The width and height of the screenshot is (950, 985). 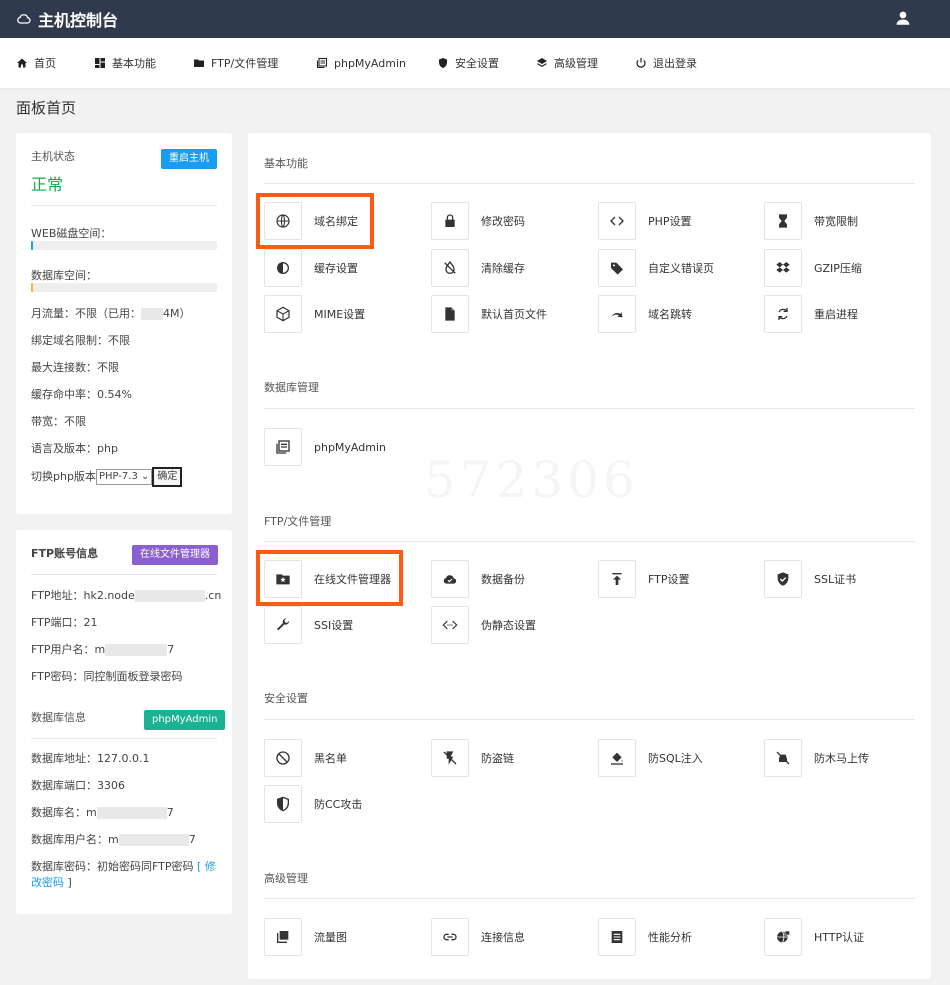 I want to click on section-database-title: 数据库管理, so click(x=291, y=387).